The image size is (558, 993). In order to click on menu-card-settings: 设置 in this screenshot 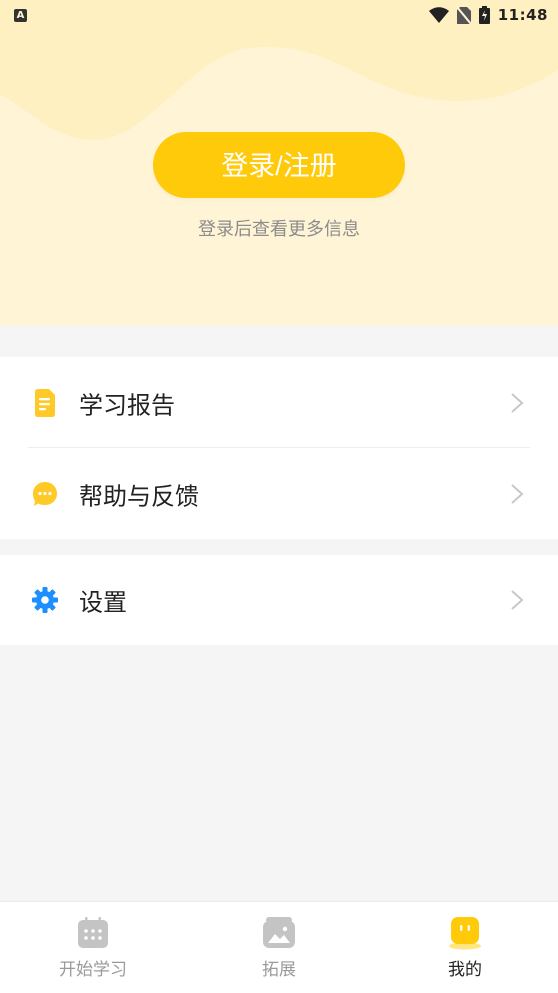, I will do `click(279, 600)`.